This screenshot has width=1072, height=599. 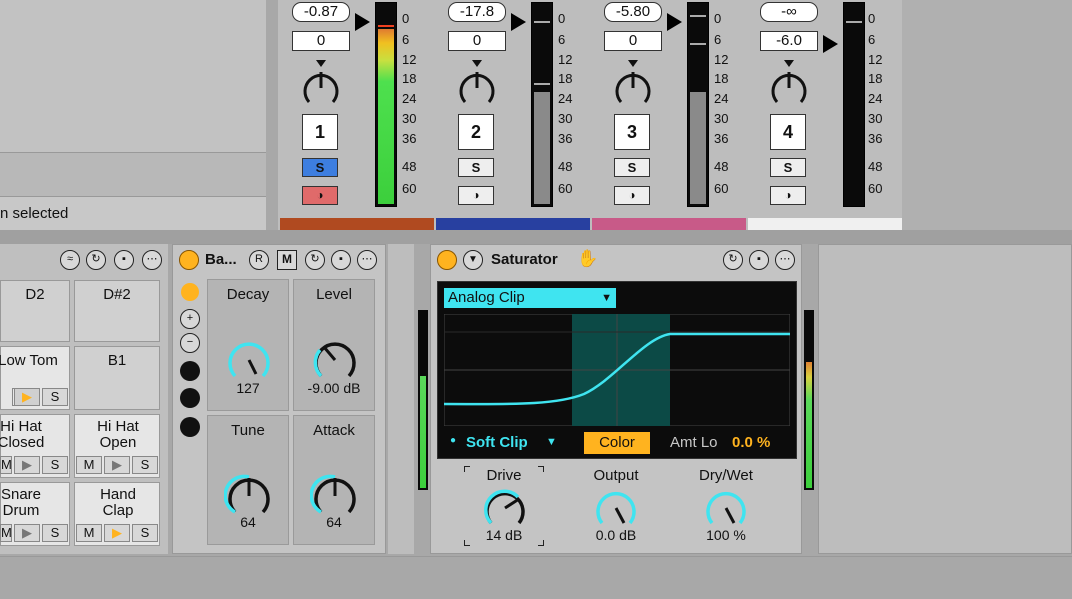 I want to click on track-number-1: 1, so click(x=320, y=132).